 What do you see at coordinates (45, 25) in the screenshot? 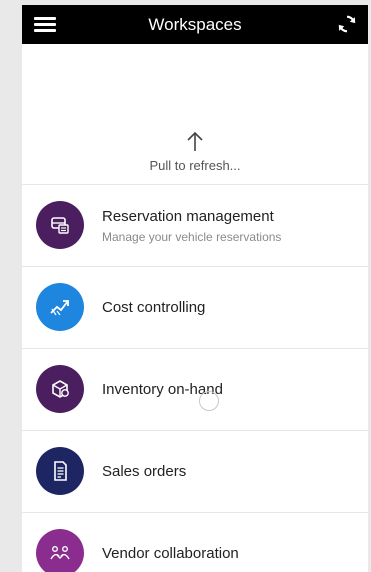
I see `hamburger-menu-icon` at bounding box center [45, 25].